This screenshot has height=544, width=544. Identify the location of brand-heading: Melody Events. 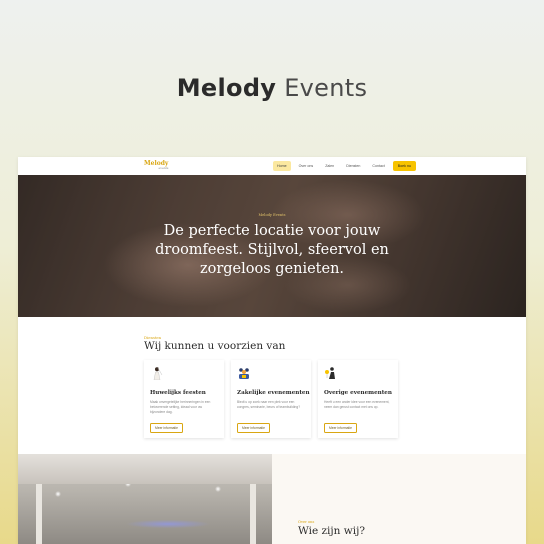
(272, 88).